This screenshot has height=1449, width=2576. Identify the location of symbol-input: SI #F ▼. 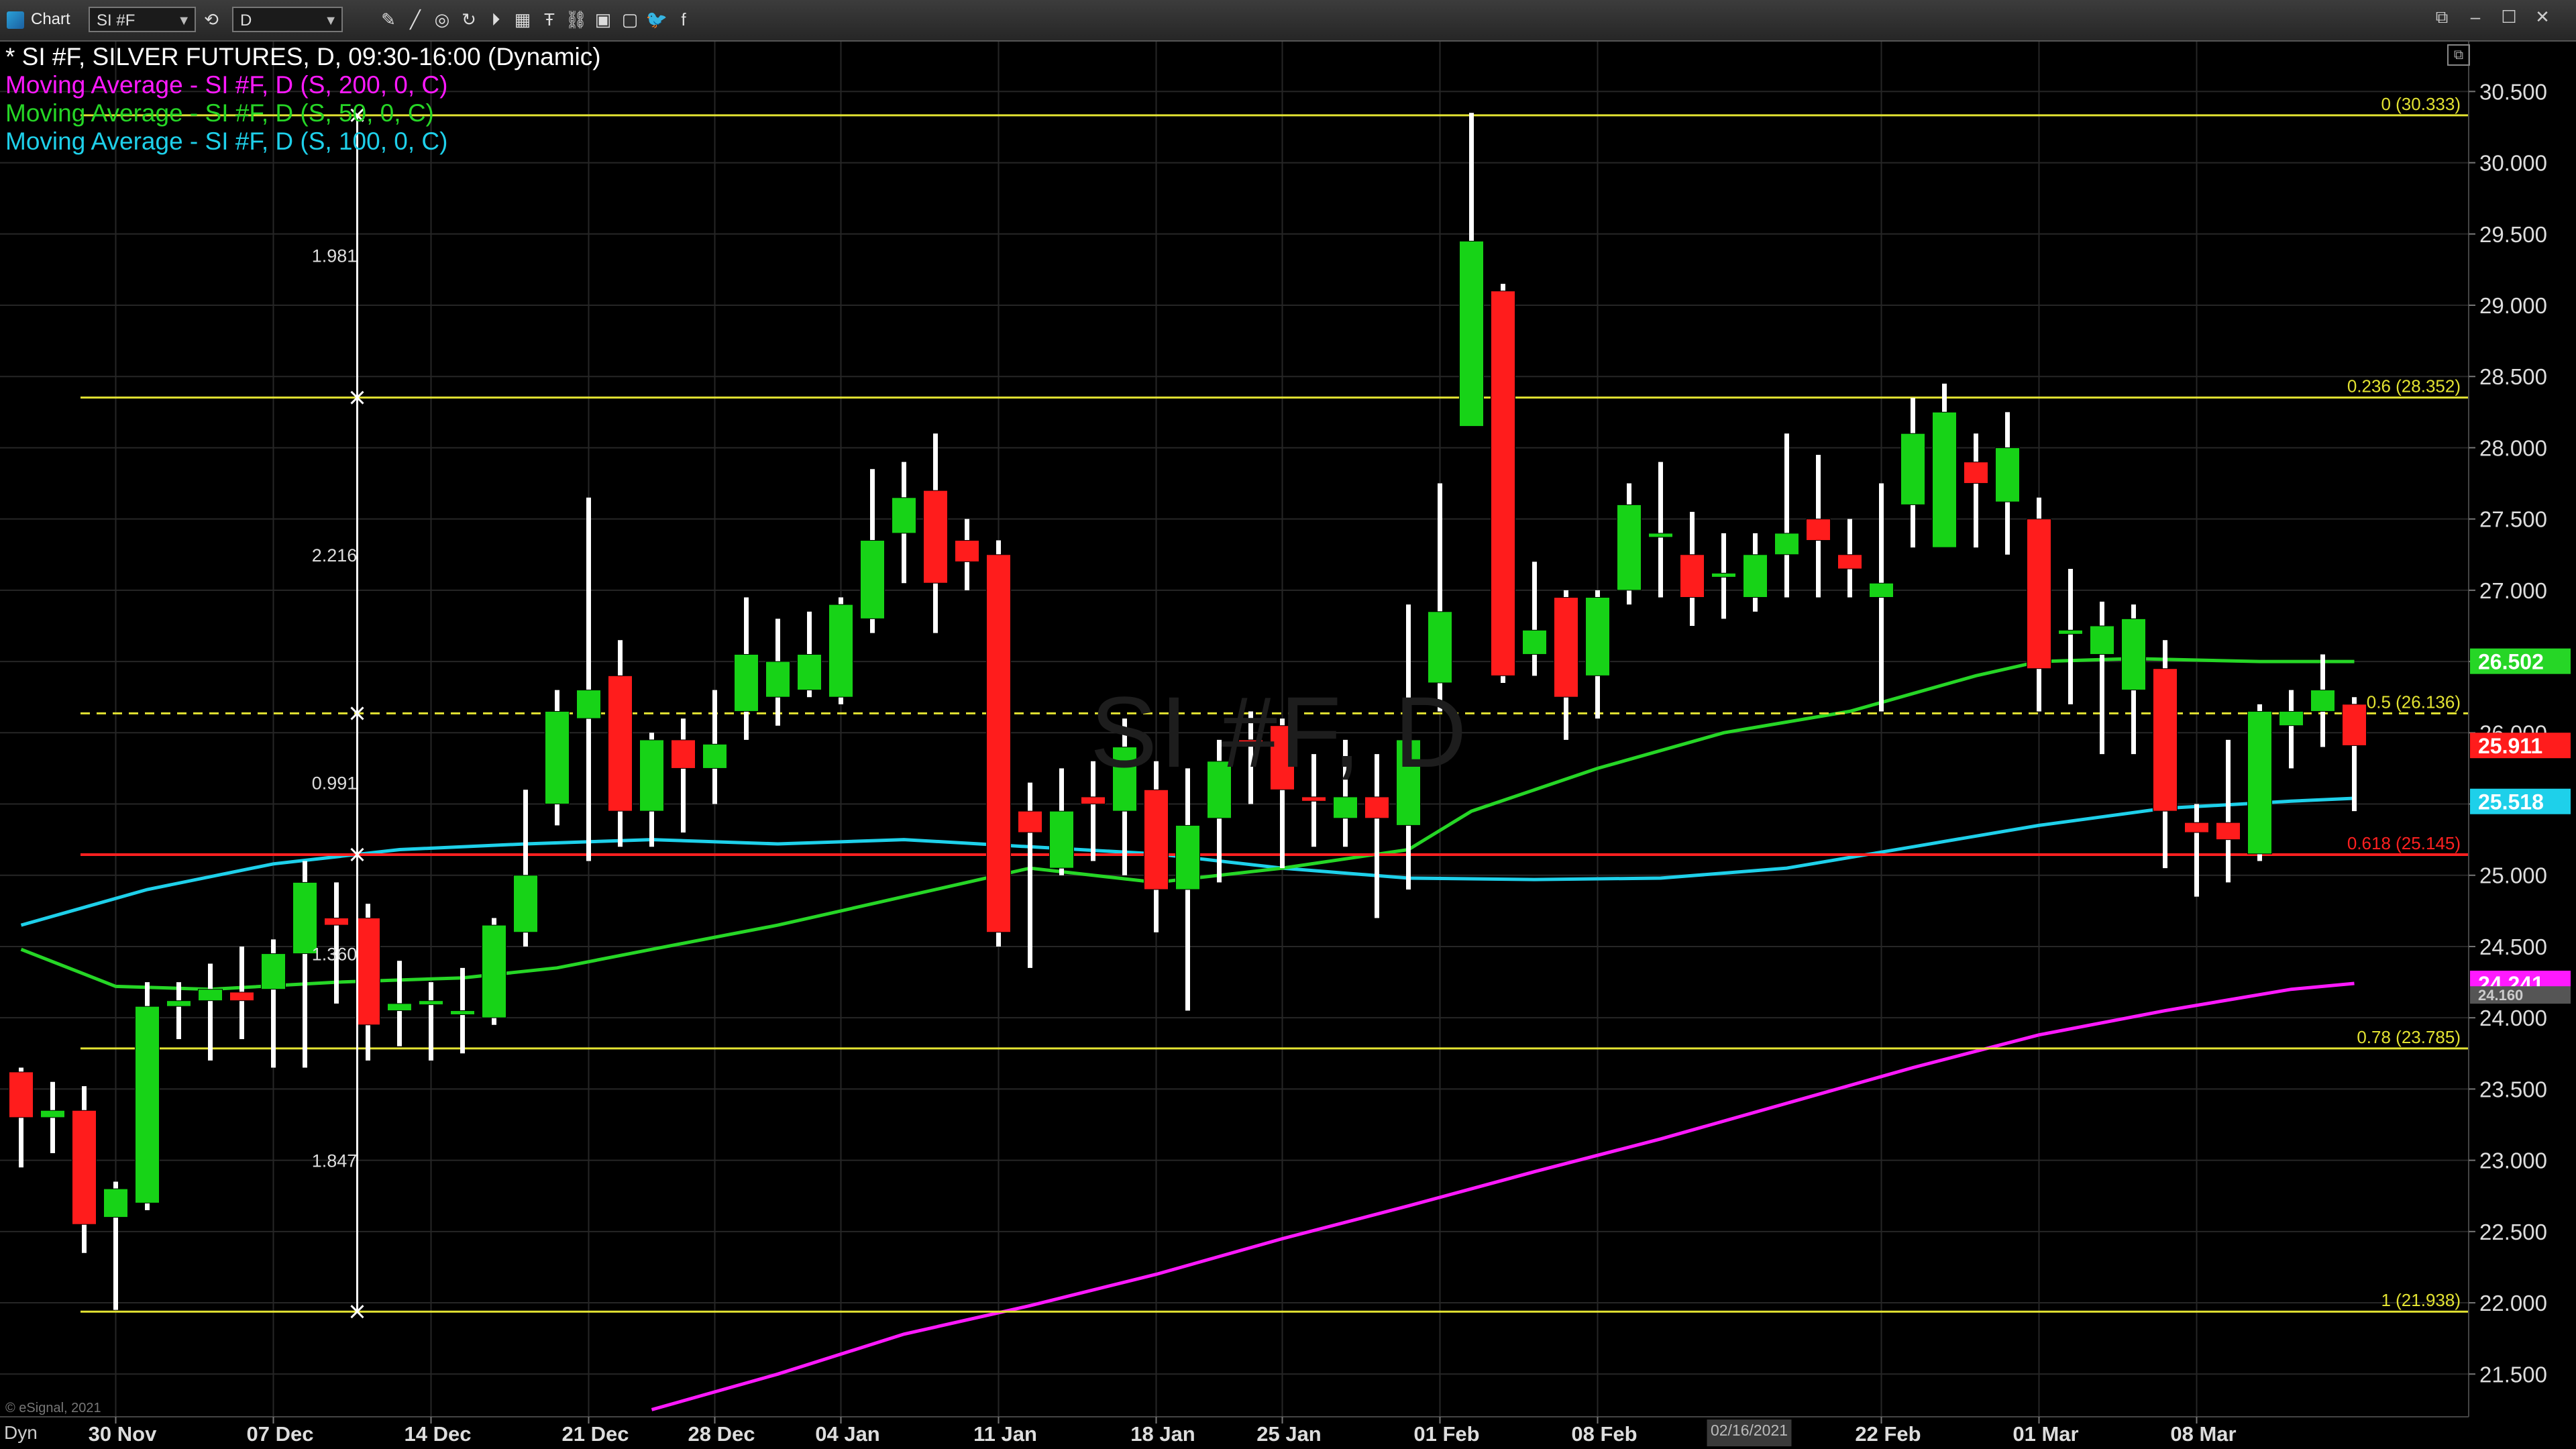
(142, 19).